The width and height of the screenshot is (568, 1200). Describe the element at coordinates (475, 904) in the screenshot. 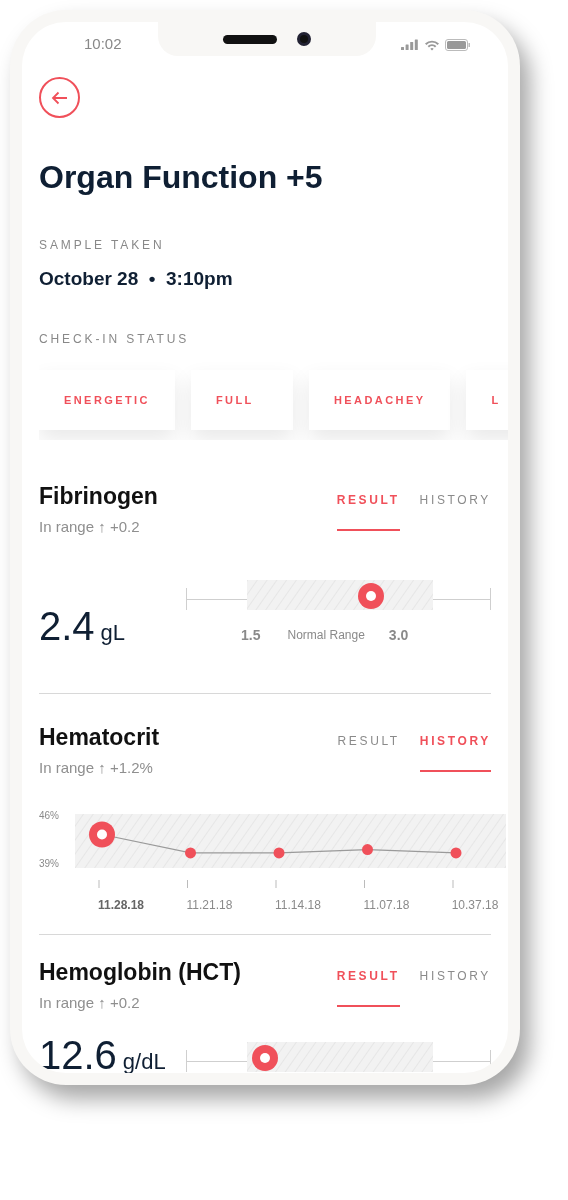

I see `x-tick-label: 10.37.18` at that location.